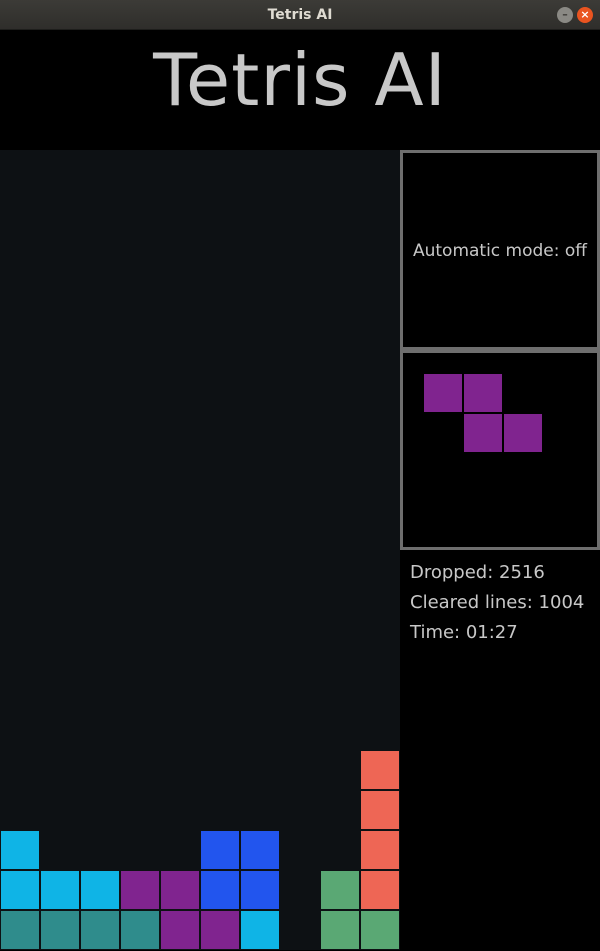 The image size is (600, 951). Describe the element at coordinates (585, 15) in the screenshot. I see `close-icon: ×` at that location.